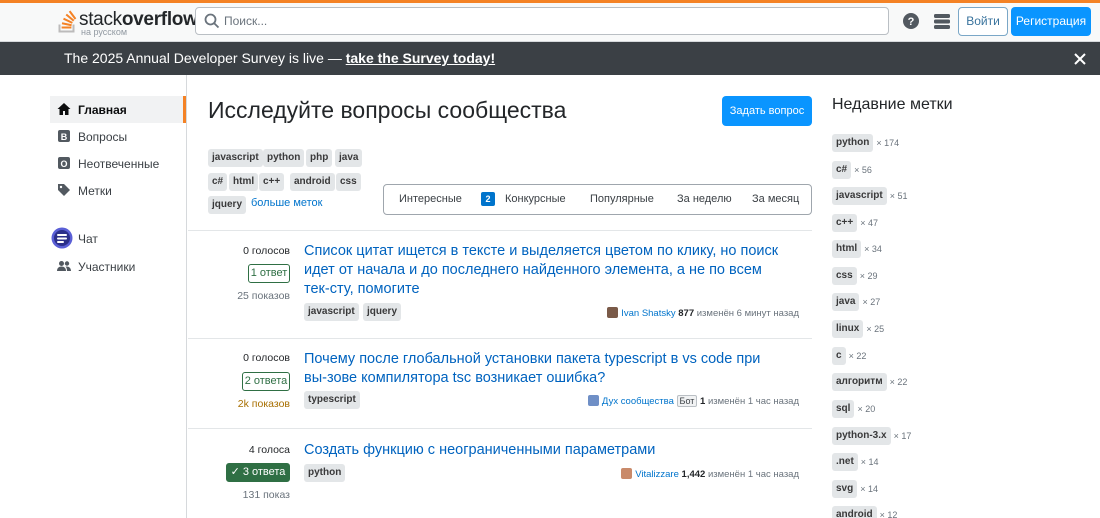 This screenshot has height=518, width=1100. What do you see at coordinates (349, 158) in the screenshot?
I see `filter-tag: java` at bounding box center [349, 158].